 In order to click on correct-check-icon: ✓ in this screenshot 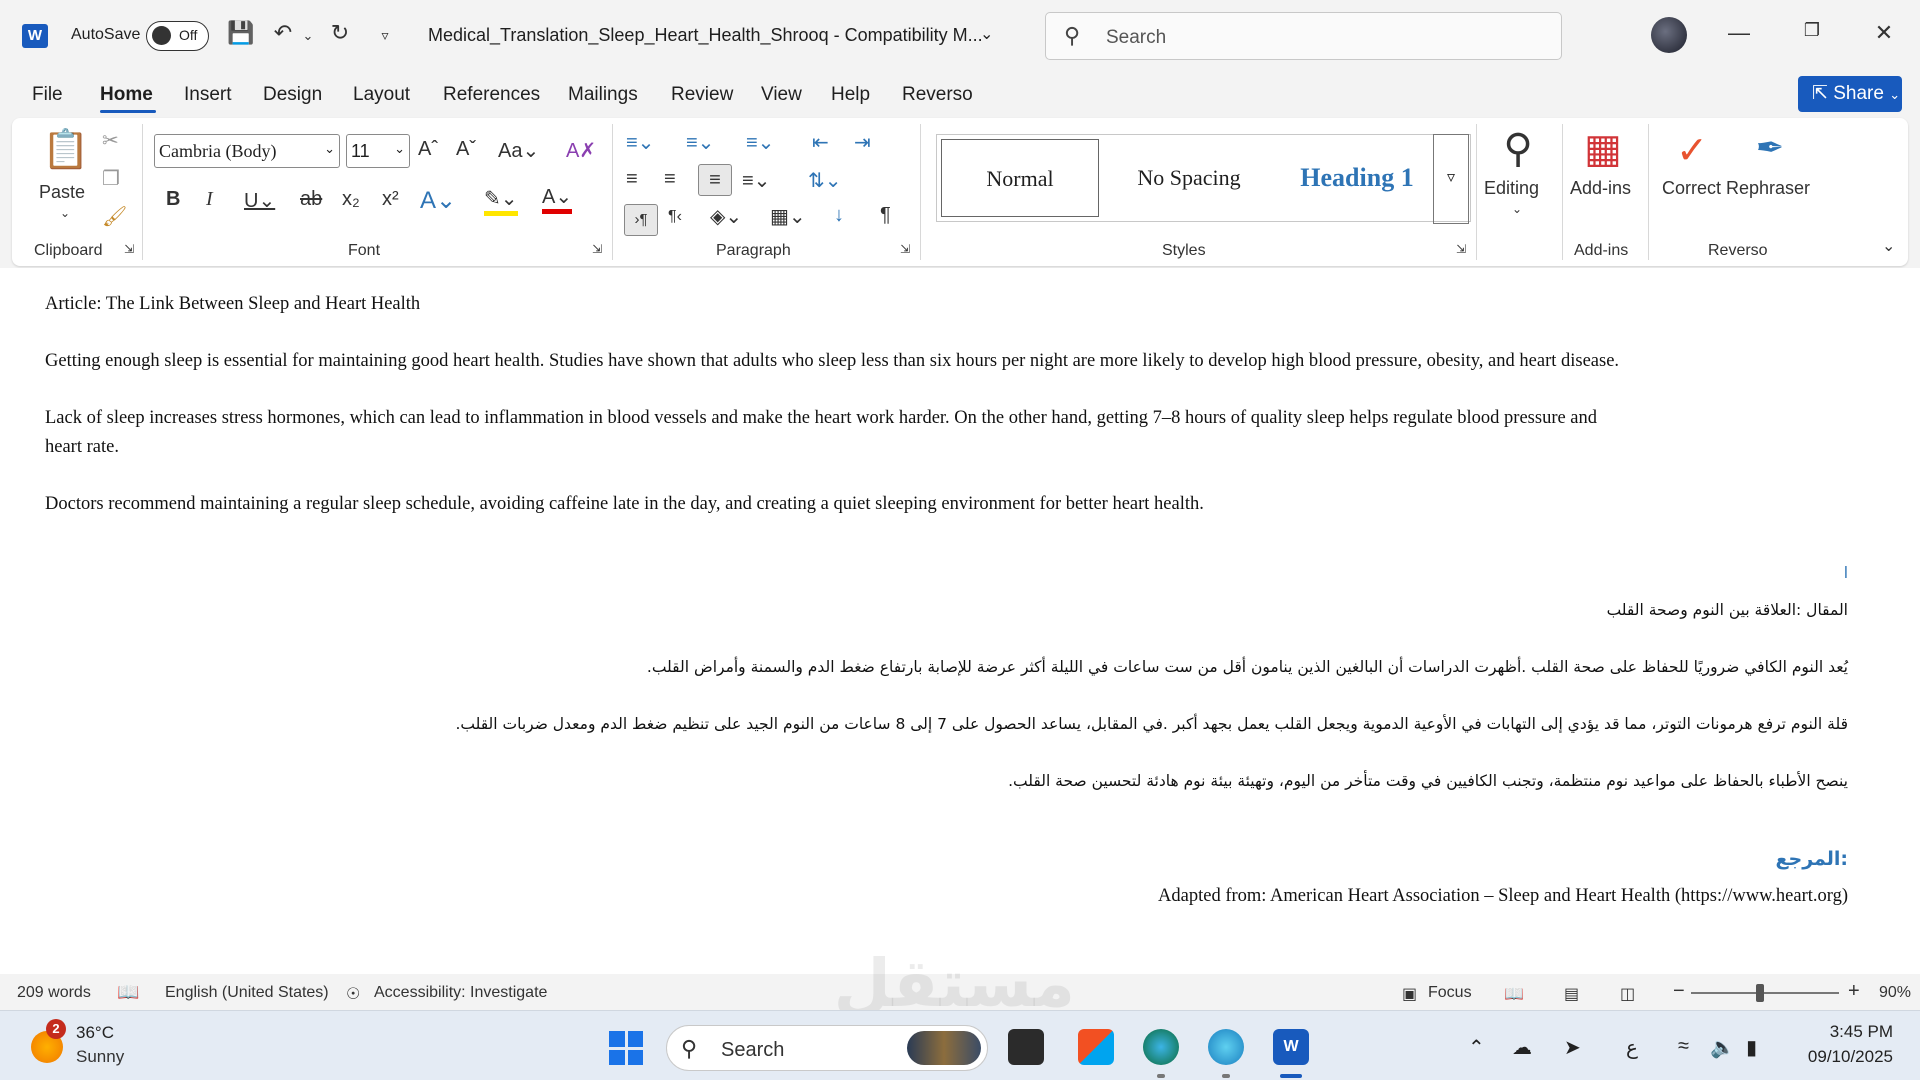, I will do `click(1692, 150)`.